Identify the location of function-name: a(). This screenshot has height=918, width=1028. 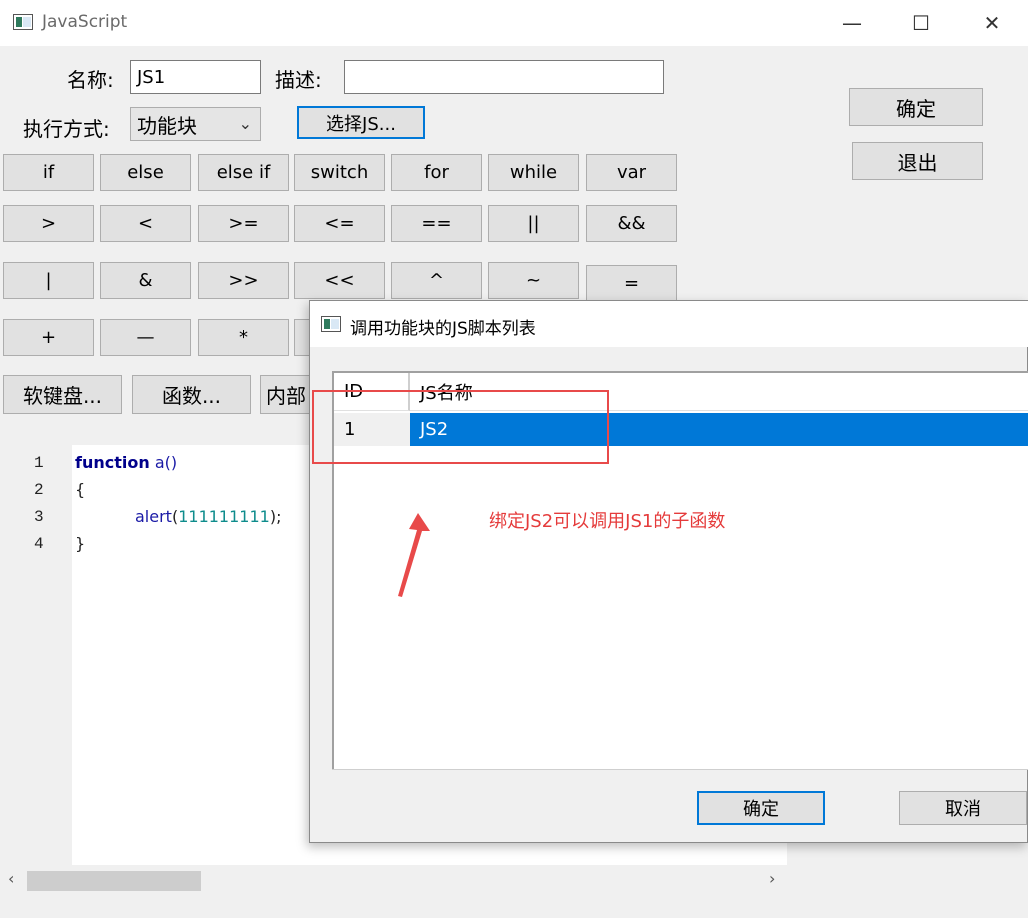
(163, 462).